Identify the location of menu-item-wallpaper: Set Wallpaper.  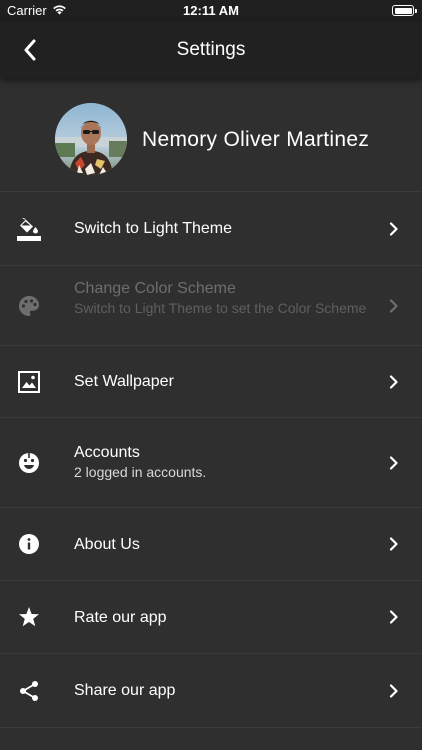
(211, 382).